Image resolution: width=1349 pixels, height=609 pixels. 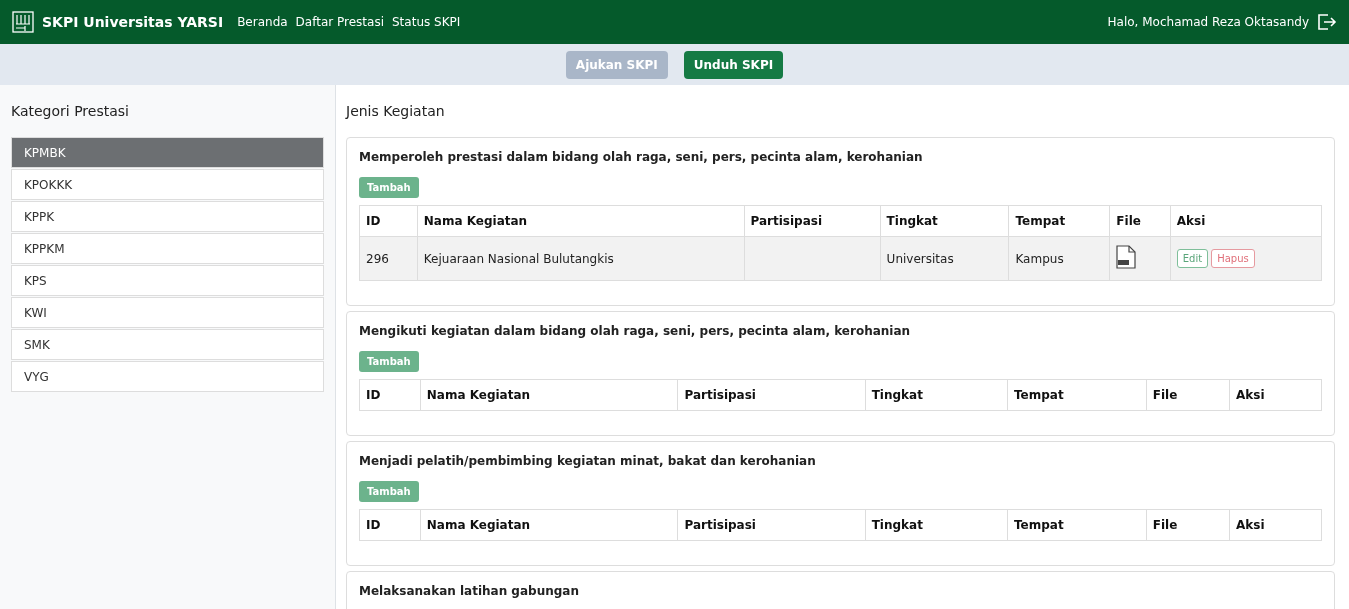 What do you see at coordinates (167, 376) in the screenshot?
I see `category-item: VYG` at bounding box center [167, 376].